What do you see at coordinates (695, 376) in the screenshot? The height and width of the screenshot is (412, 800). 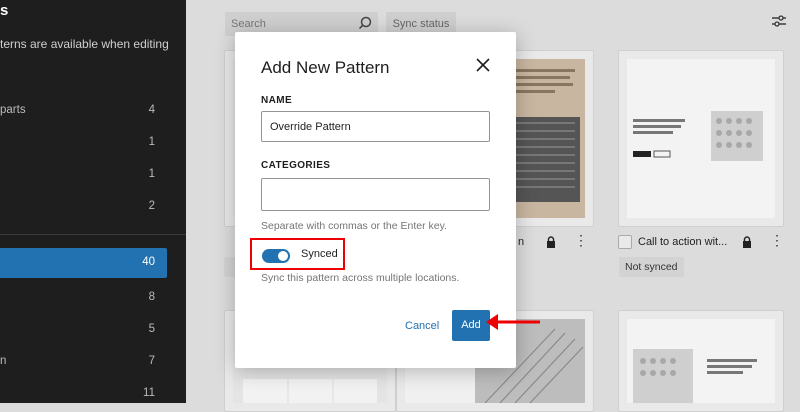 I see `journey-preview` at bounding box center [695, 376].